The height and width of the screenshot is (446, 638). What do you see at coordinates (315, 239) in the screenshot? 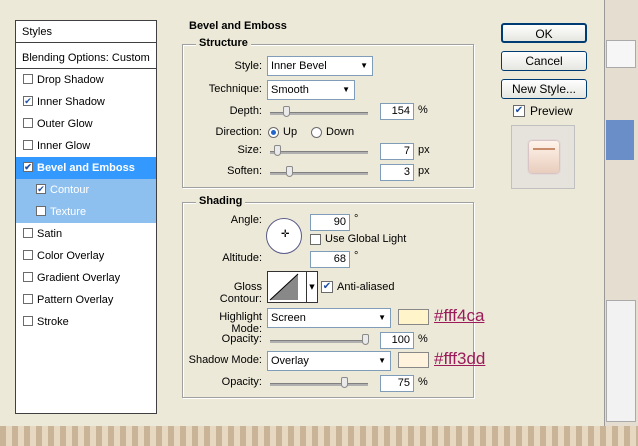
I see `global-light-checkbox` at bounding box center [315, 239].